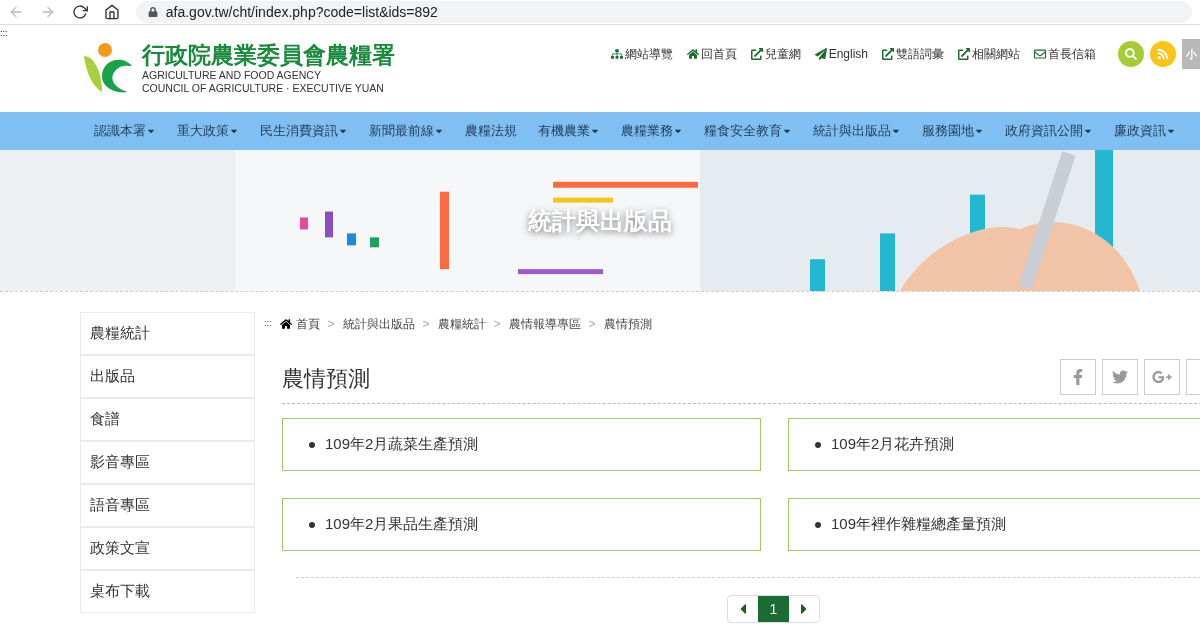 The image size is (1200, 630). Describe the element at coordinates (1065, 54) in the screenshot. I see `header-link: 首長信箱` at that location.